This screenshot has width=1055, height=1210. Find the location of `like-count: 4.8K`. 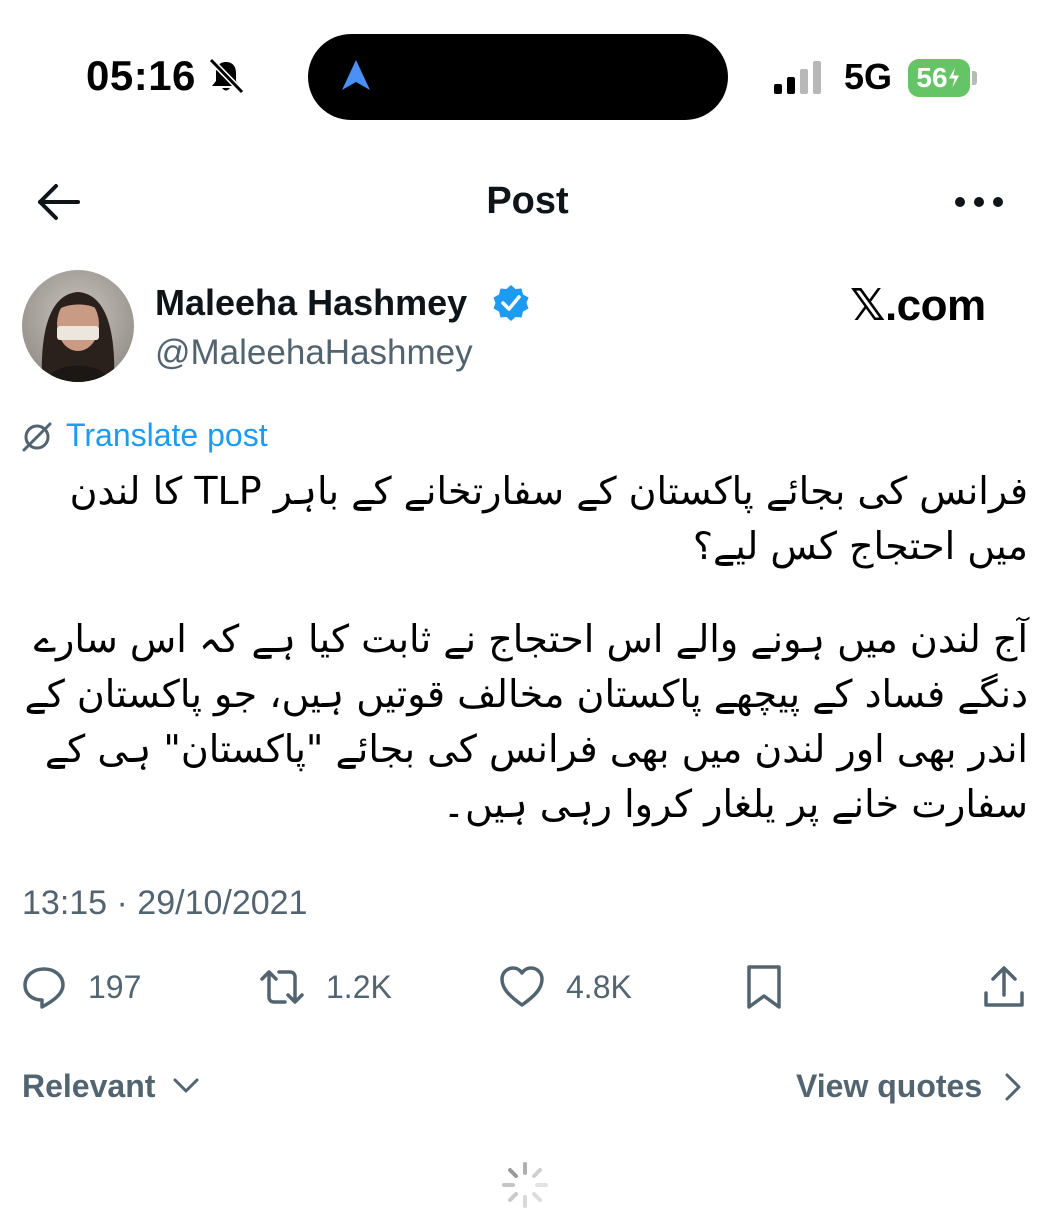

like-count: 4.8K is located at coordinates (599, 986).